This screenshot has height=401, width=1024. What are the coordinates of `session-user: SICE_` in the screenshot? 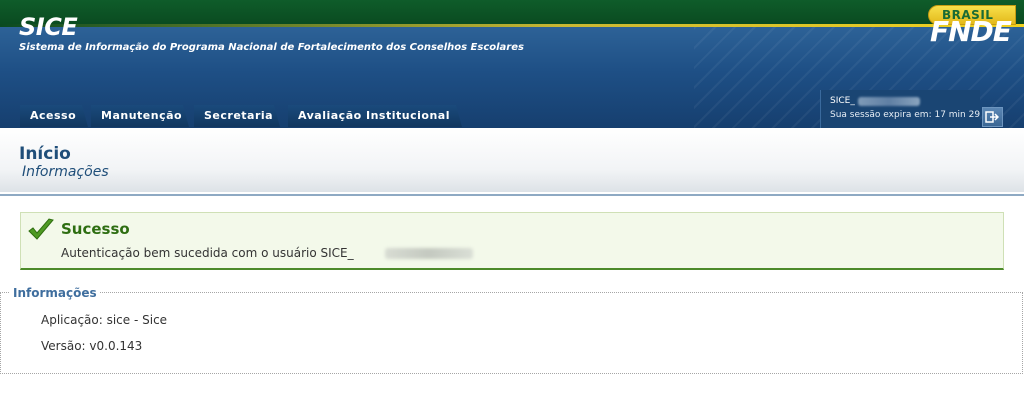 It's located at (842, 101).